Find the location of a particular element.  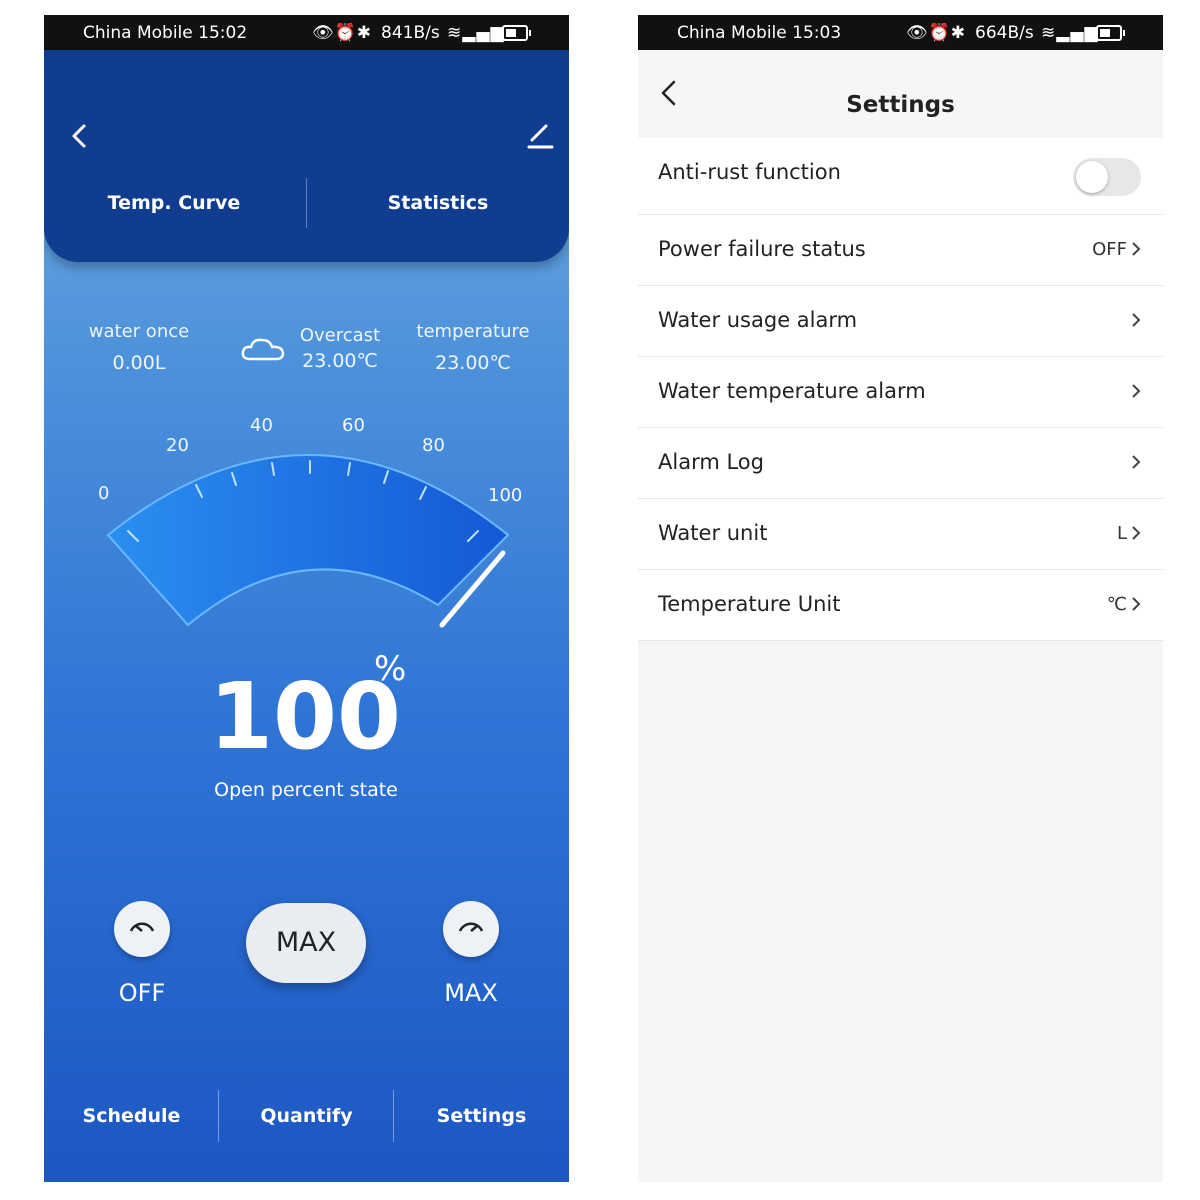

setting-anti-rust: Anti-rust function is located at coordinates (900, 176).